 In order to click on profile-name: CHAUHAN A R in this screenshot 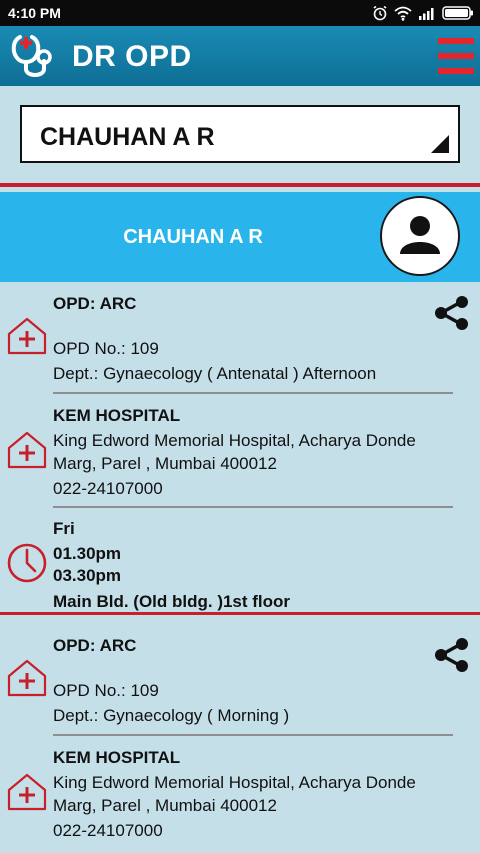, I will do `click(193, 237)`.